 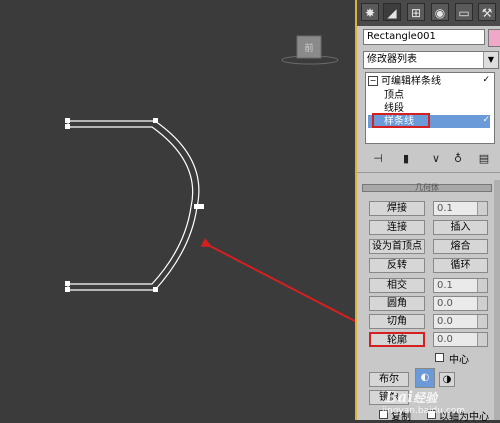 What do you see at coordinates (460, 321) in the screenshot?
I see `chamfer-spinner: 0.0` at bounding box center [460, 321].